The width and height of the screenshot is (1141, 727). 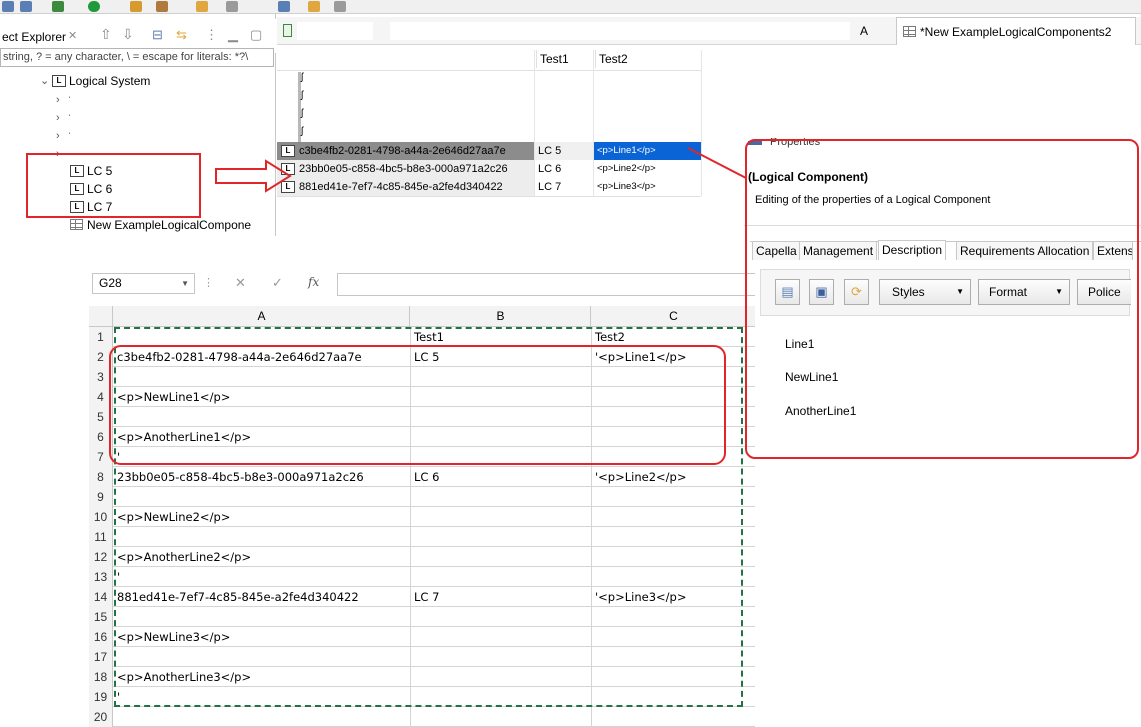 What do you see at coordinates (481, 170) in the screenshot?
I see `annotation-arrows` at bounding box center [481, 170].